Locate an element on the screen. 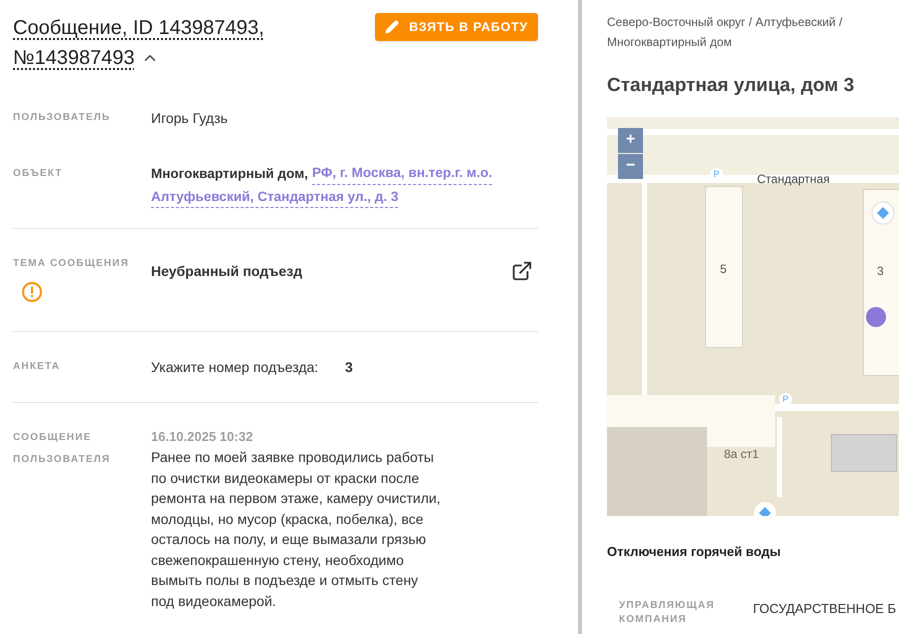 This screenshot has width=899, height=634. field-label: ТЕМА СООБЩЕНИЯ is located at coordinates (71, 264).